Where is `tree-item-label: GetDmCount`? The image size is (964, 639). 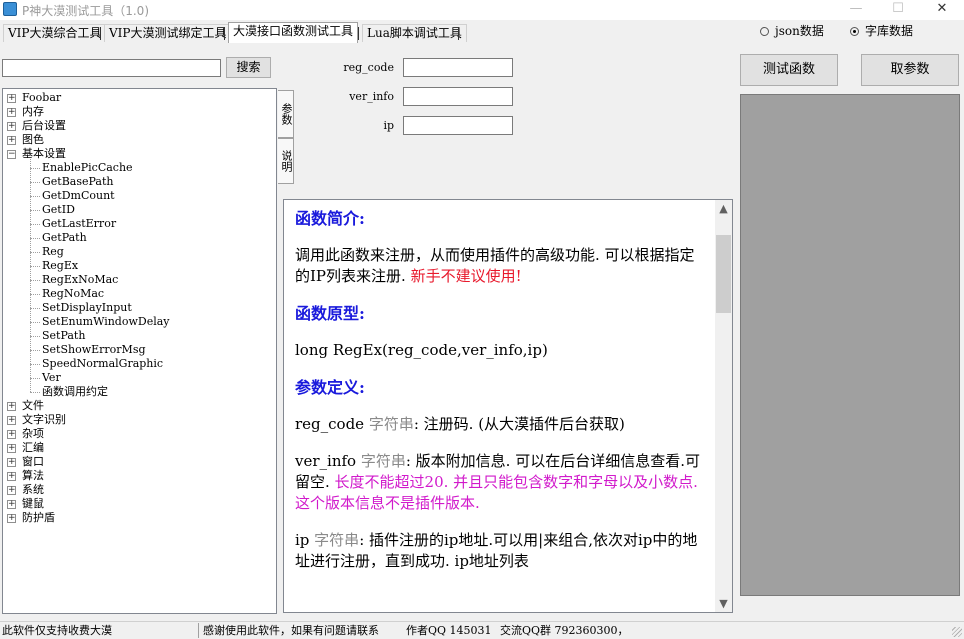
tree-item-label: GetDmCount is located at coordinates (78, 195).